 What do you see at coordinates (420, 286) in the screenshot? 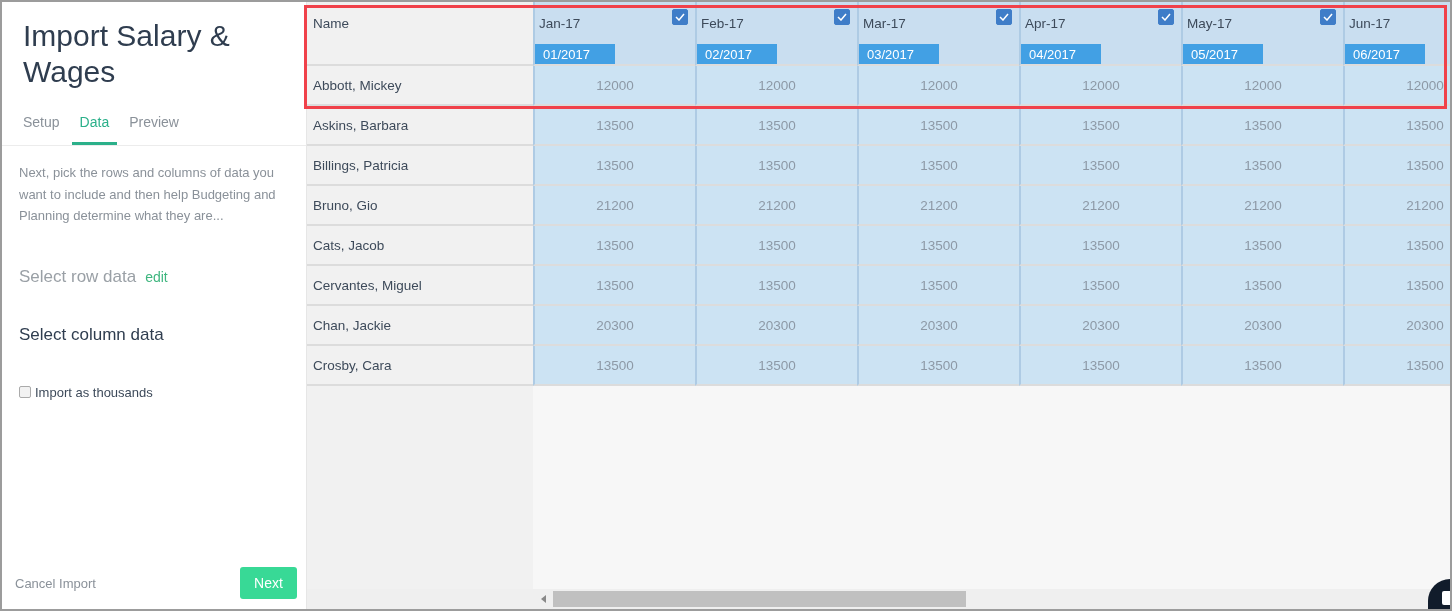
I see `table-cell: Cervantes, Miguel` at bounding box center [420, 286].